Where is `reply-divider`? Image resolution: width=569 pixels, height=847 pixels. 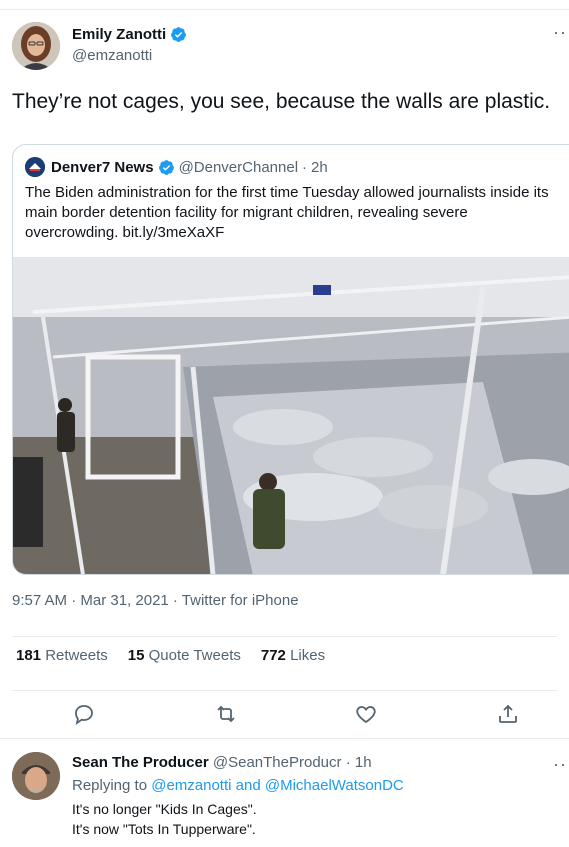
reply-divider is located at coordinates (284, 738).